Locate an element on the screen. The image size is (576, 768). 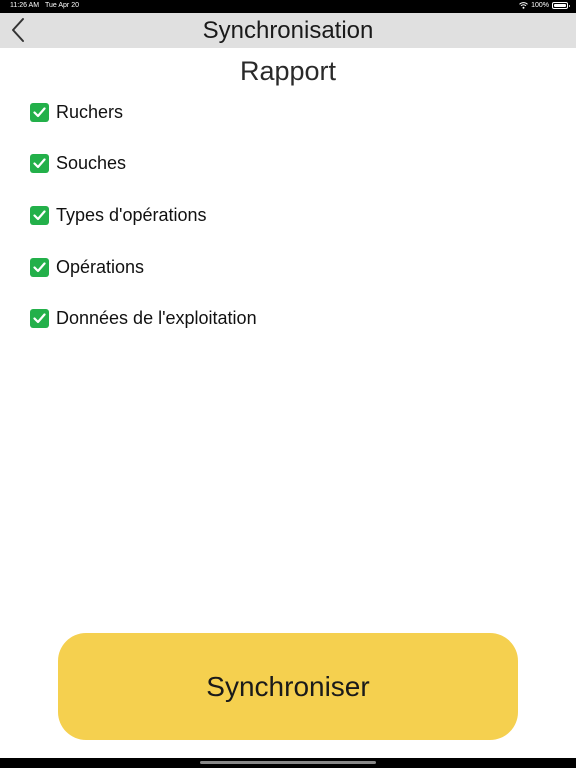
battery-level is located at coordinates (560, 5).